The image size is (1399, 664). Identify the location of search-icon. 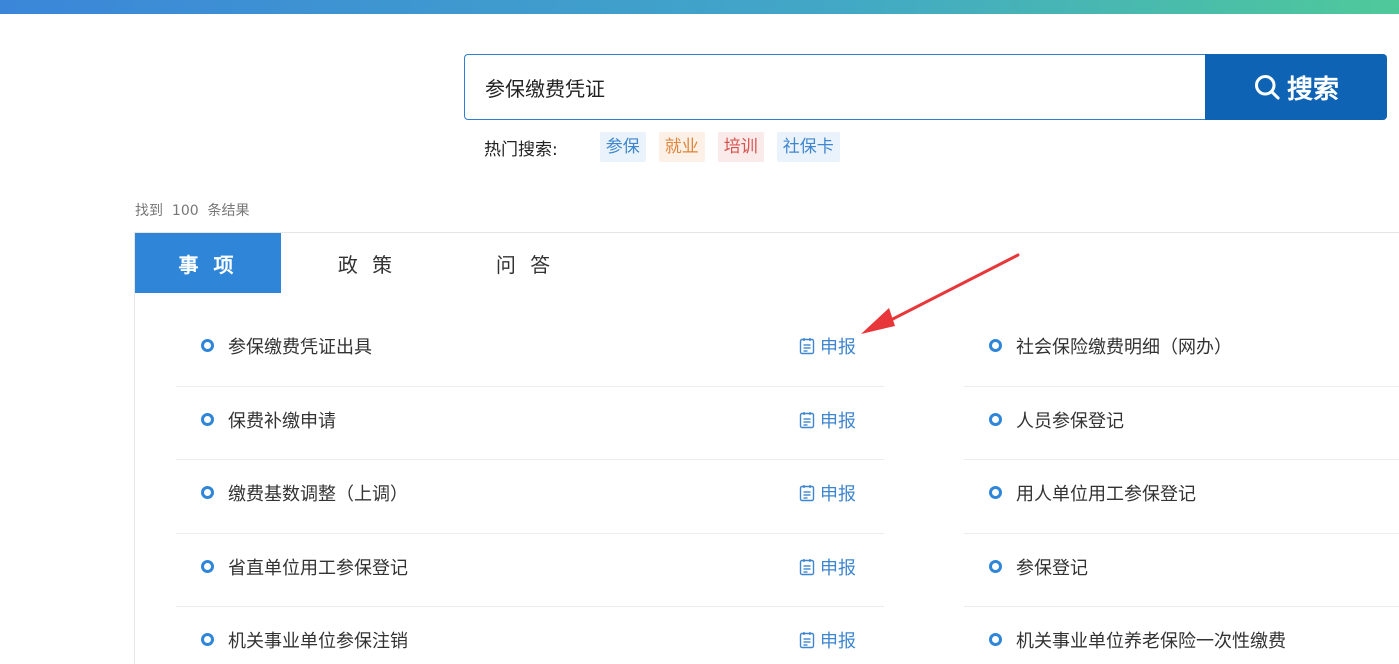
(1267, 87).